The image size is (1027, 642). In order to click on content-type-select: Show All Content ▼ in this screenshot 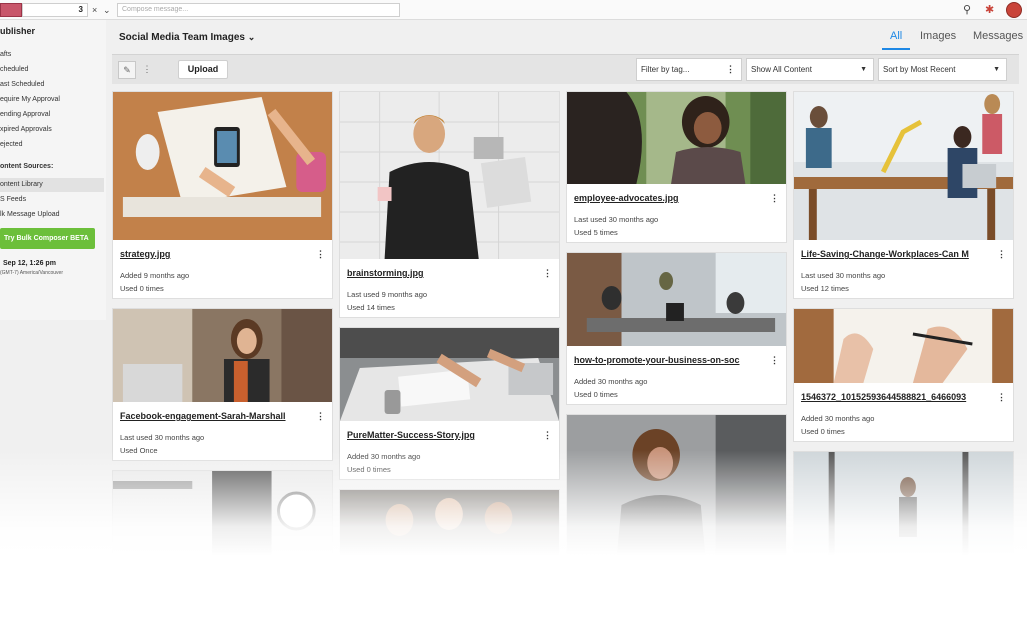, I will do `click(810, 69)`.